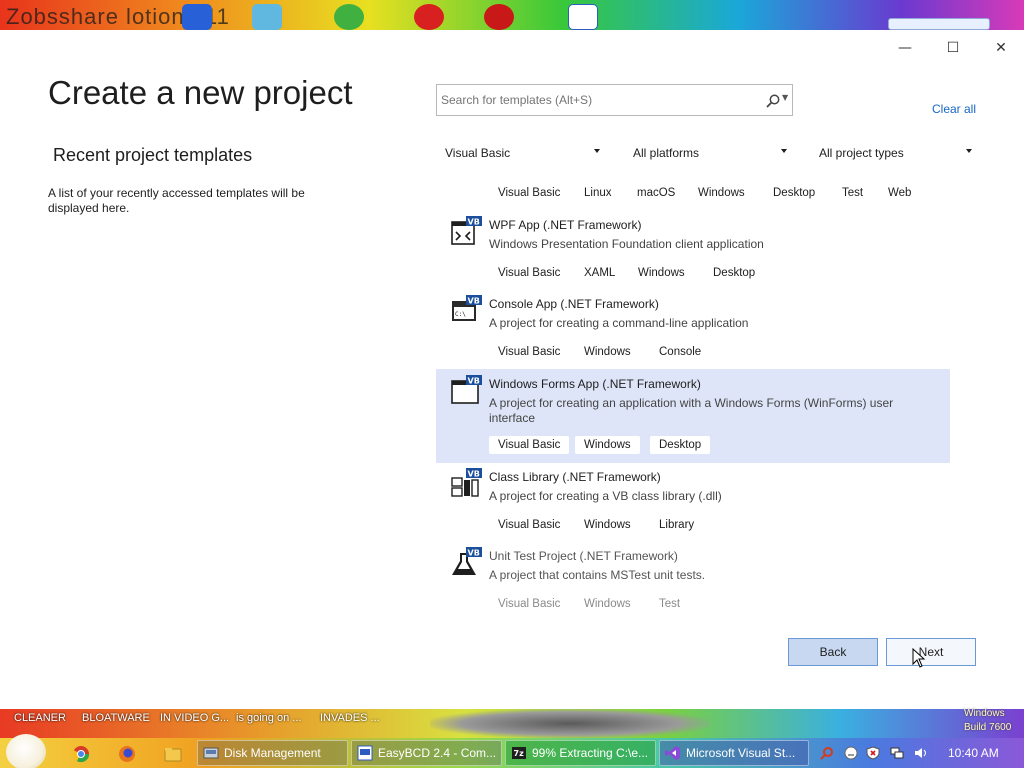  Describe the element at coordinates (710, 153) in the screenshot. I see `platform-filter-dropdown: All platforms` at that location.